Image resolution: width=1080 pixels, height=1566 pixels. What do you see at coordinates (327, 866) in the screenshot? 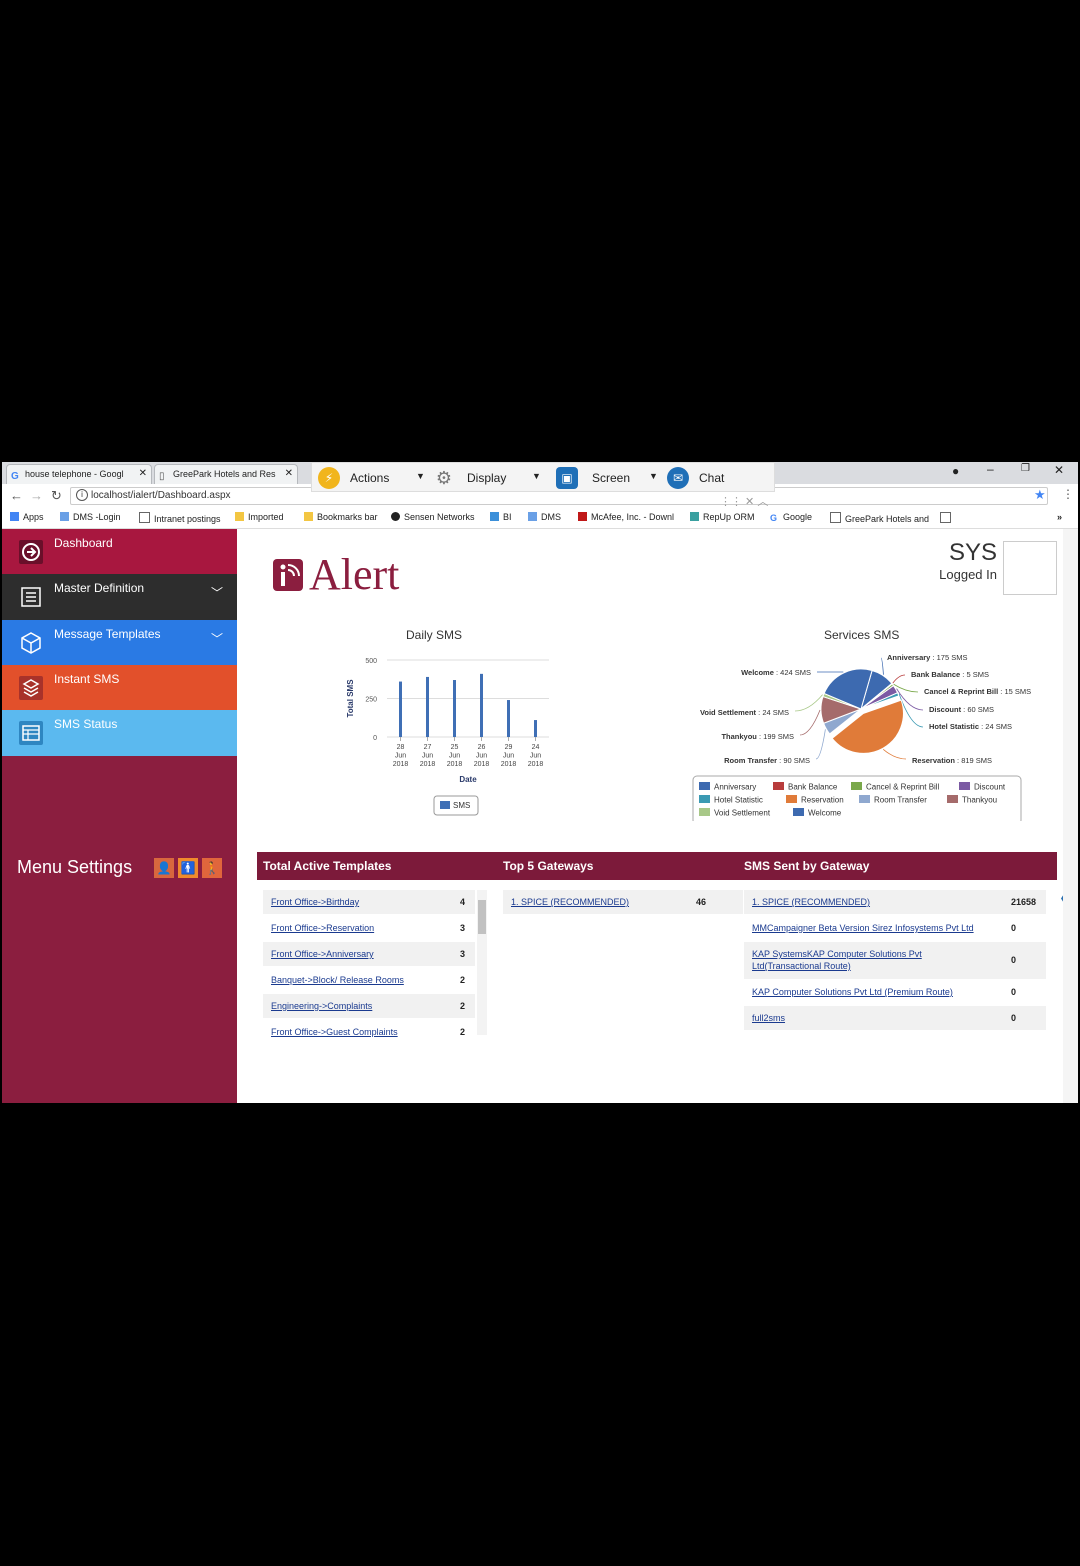
I see `templates-panel-title: Total Active Templates` at bounding box center [327, 866].